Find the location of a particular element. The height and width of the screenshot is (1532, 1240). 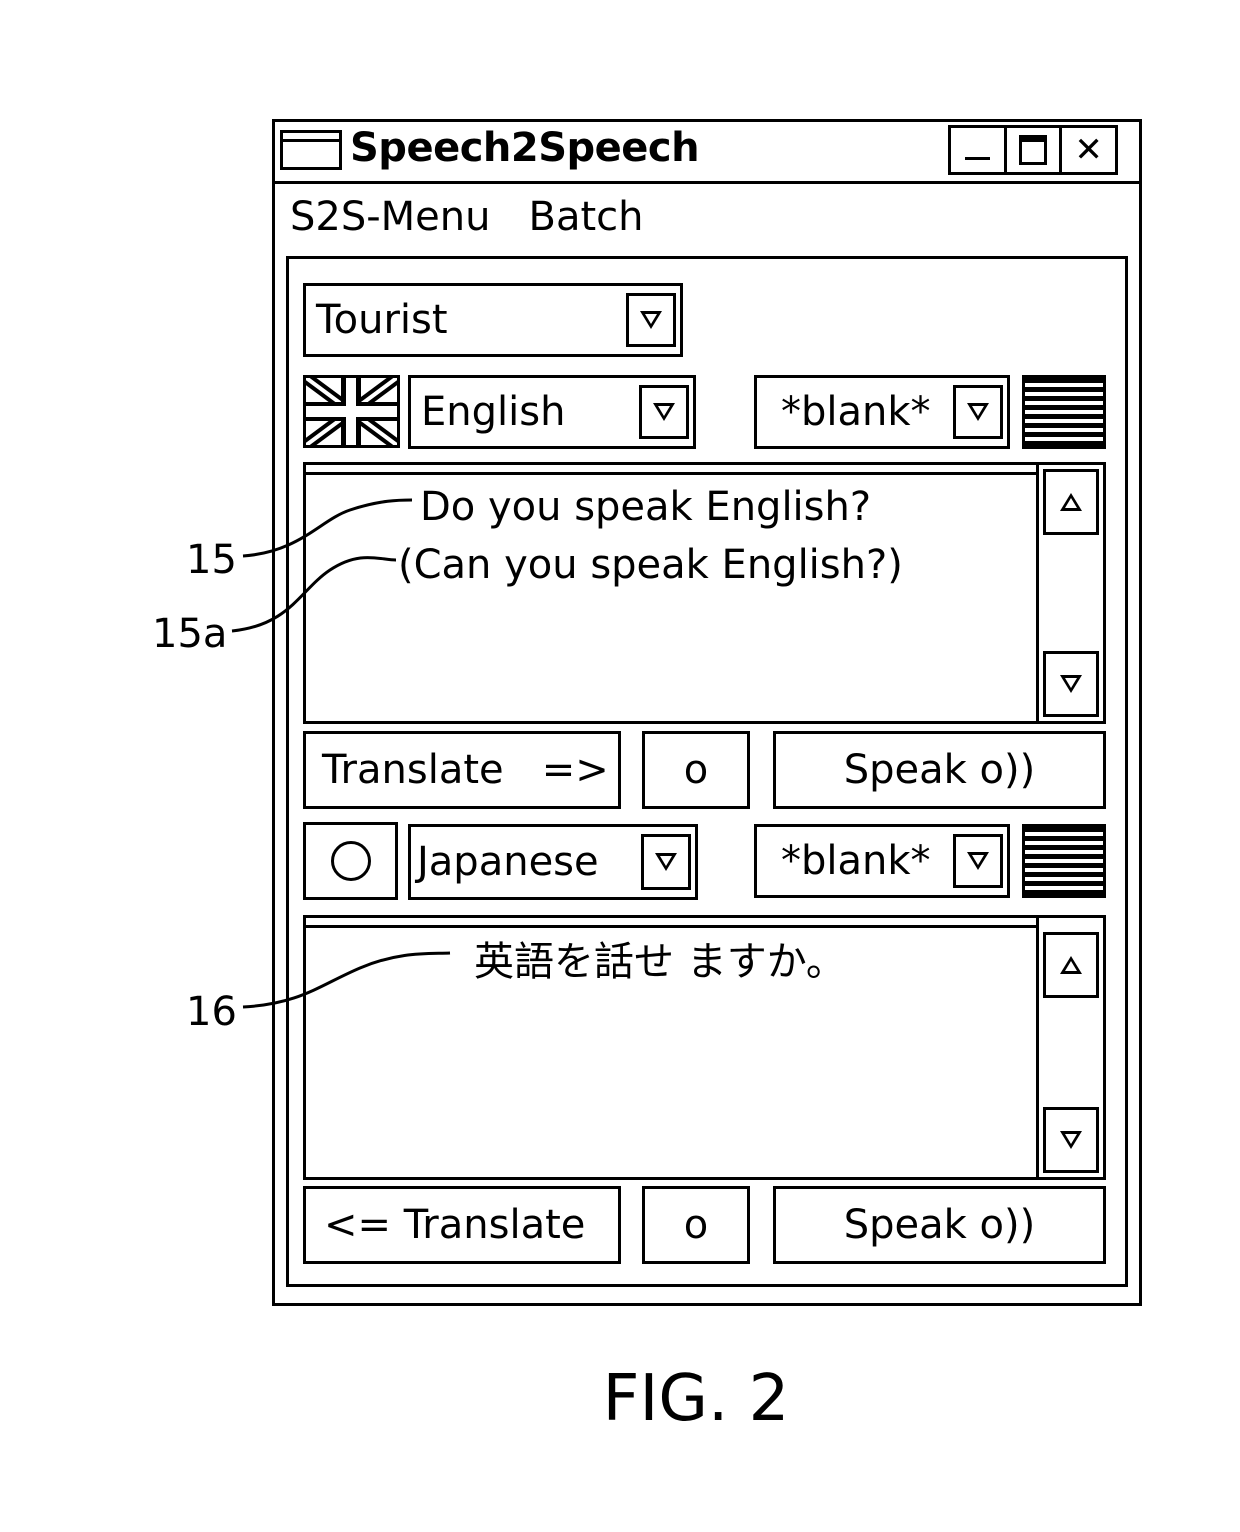

callout-15a: 15a is located at coordinates (190, 634).